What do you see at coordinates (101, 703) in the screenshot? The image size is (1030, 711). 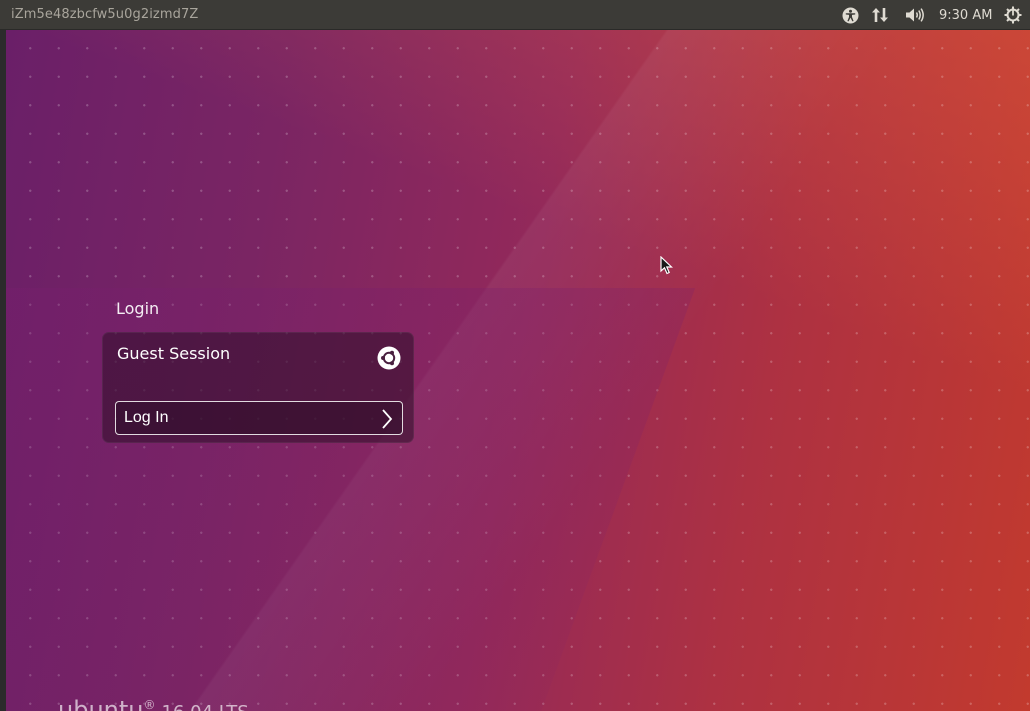 I see `brand-wordmark: ubuntu` at bounding box center [101, 703].